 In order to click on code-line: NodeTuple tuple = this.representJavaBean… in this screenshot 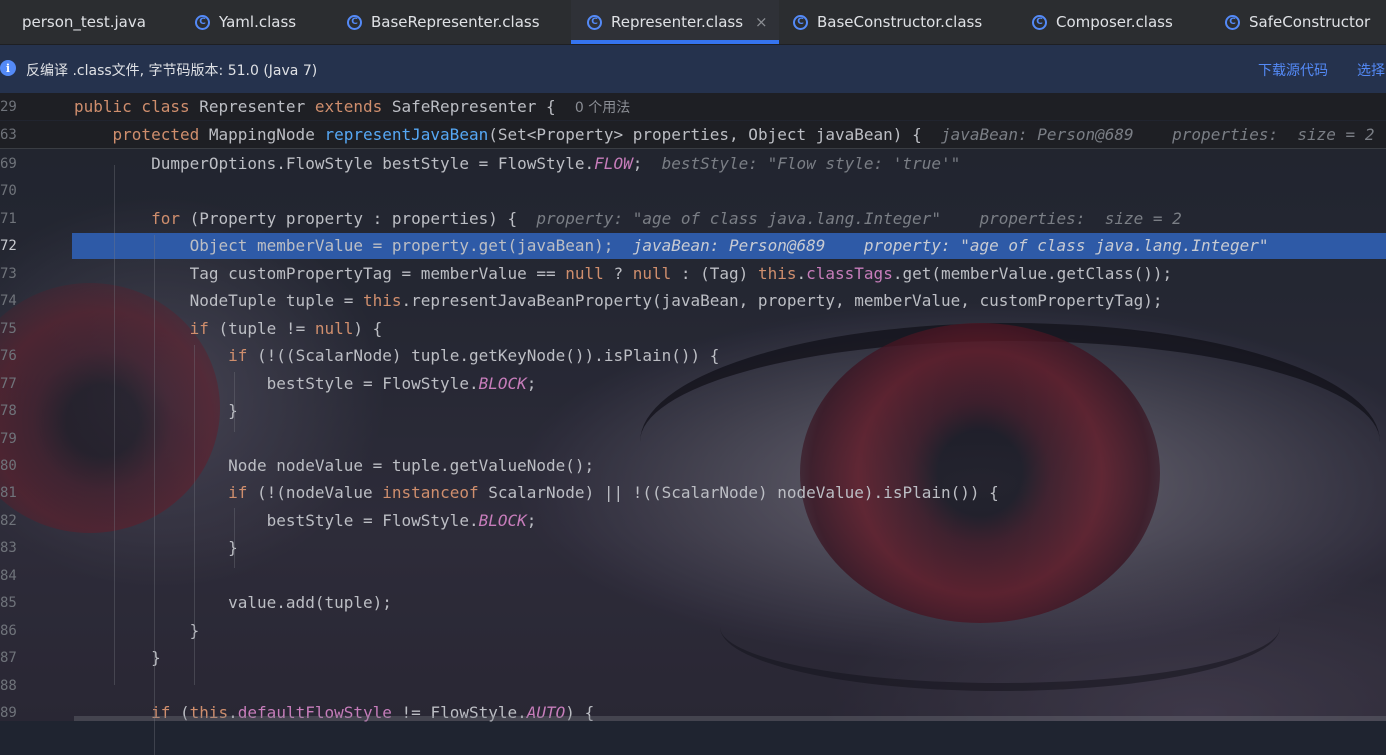, I will do `click(618, 301)`.